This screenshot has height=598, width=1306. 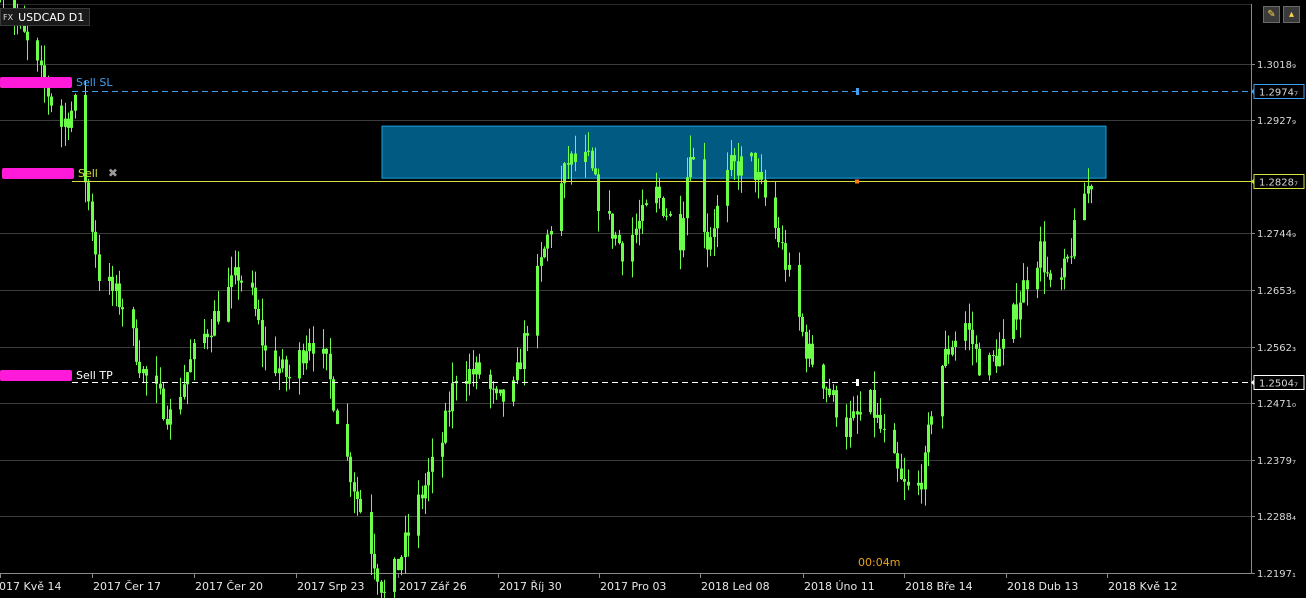 I want to click on tp-handle, so click(x=36, y=375).